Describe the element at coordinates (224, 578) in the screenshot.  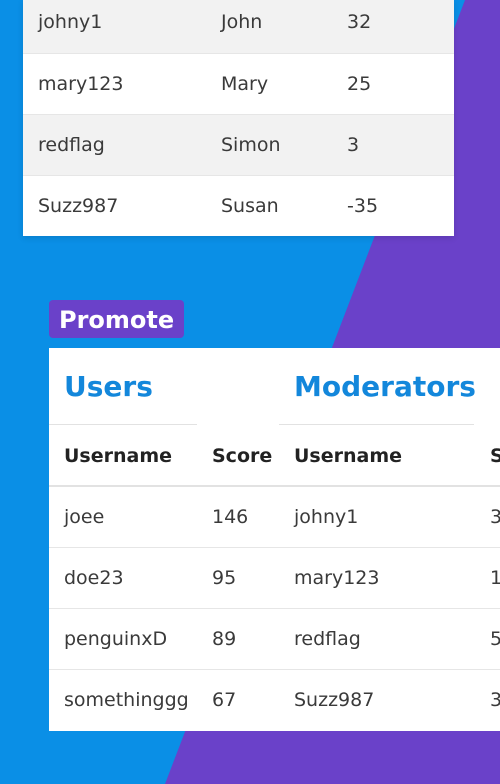
I see `user-score-cell: 95` at that location.